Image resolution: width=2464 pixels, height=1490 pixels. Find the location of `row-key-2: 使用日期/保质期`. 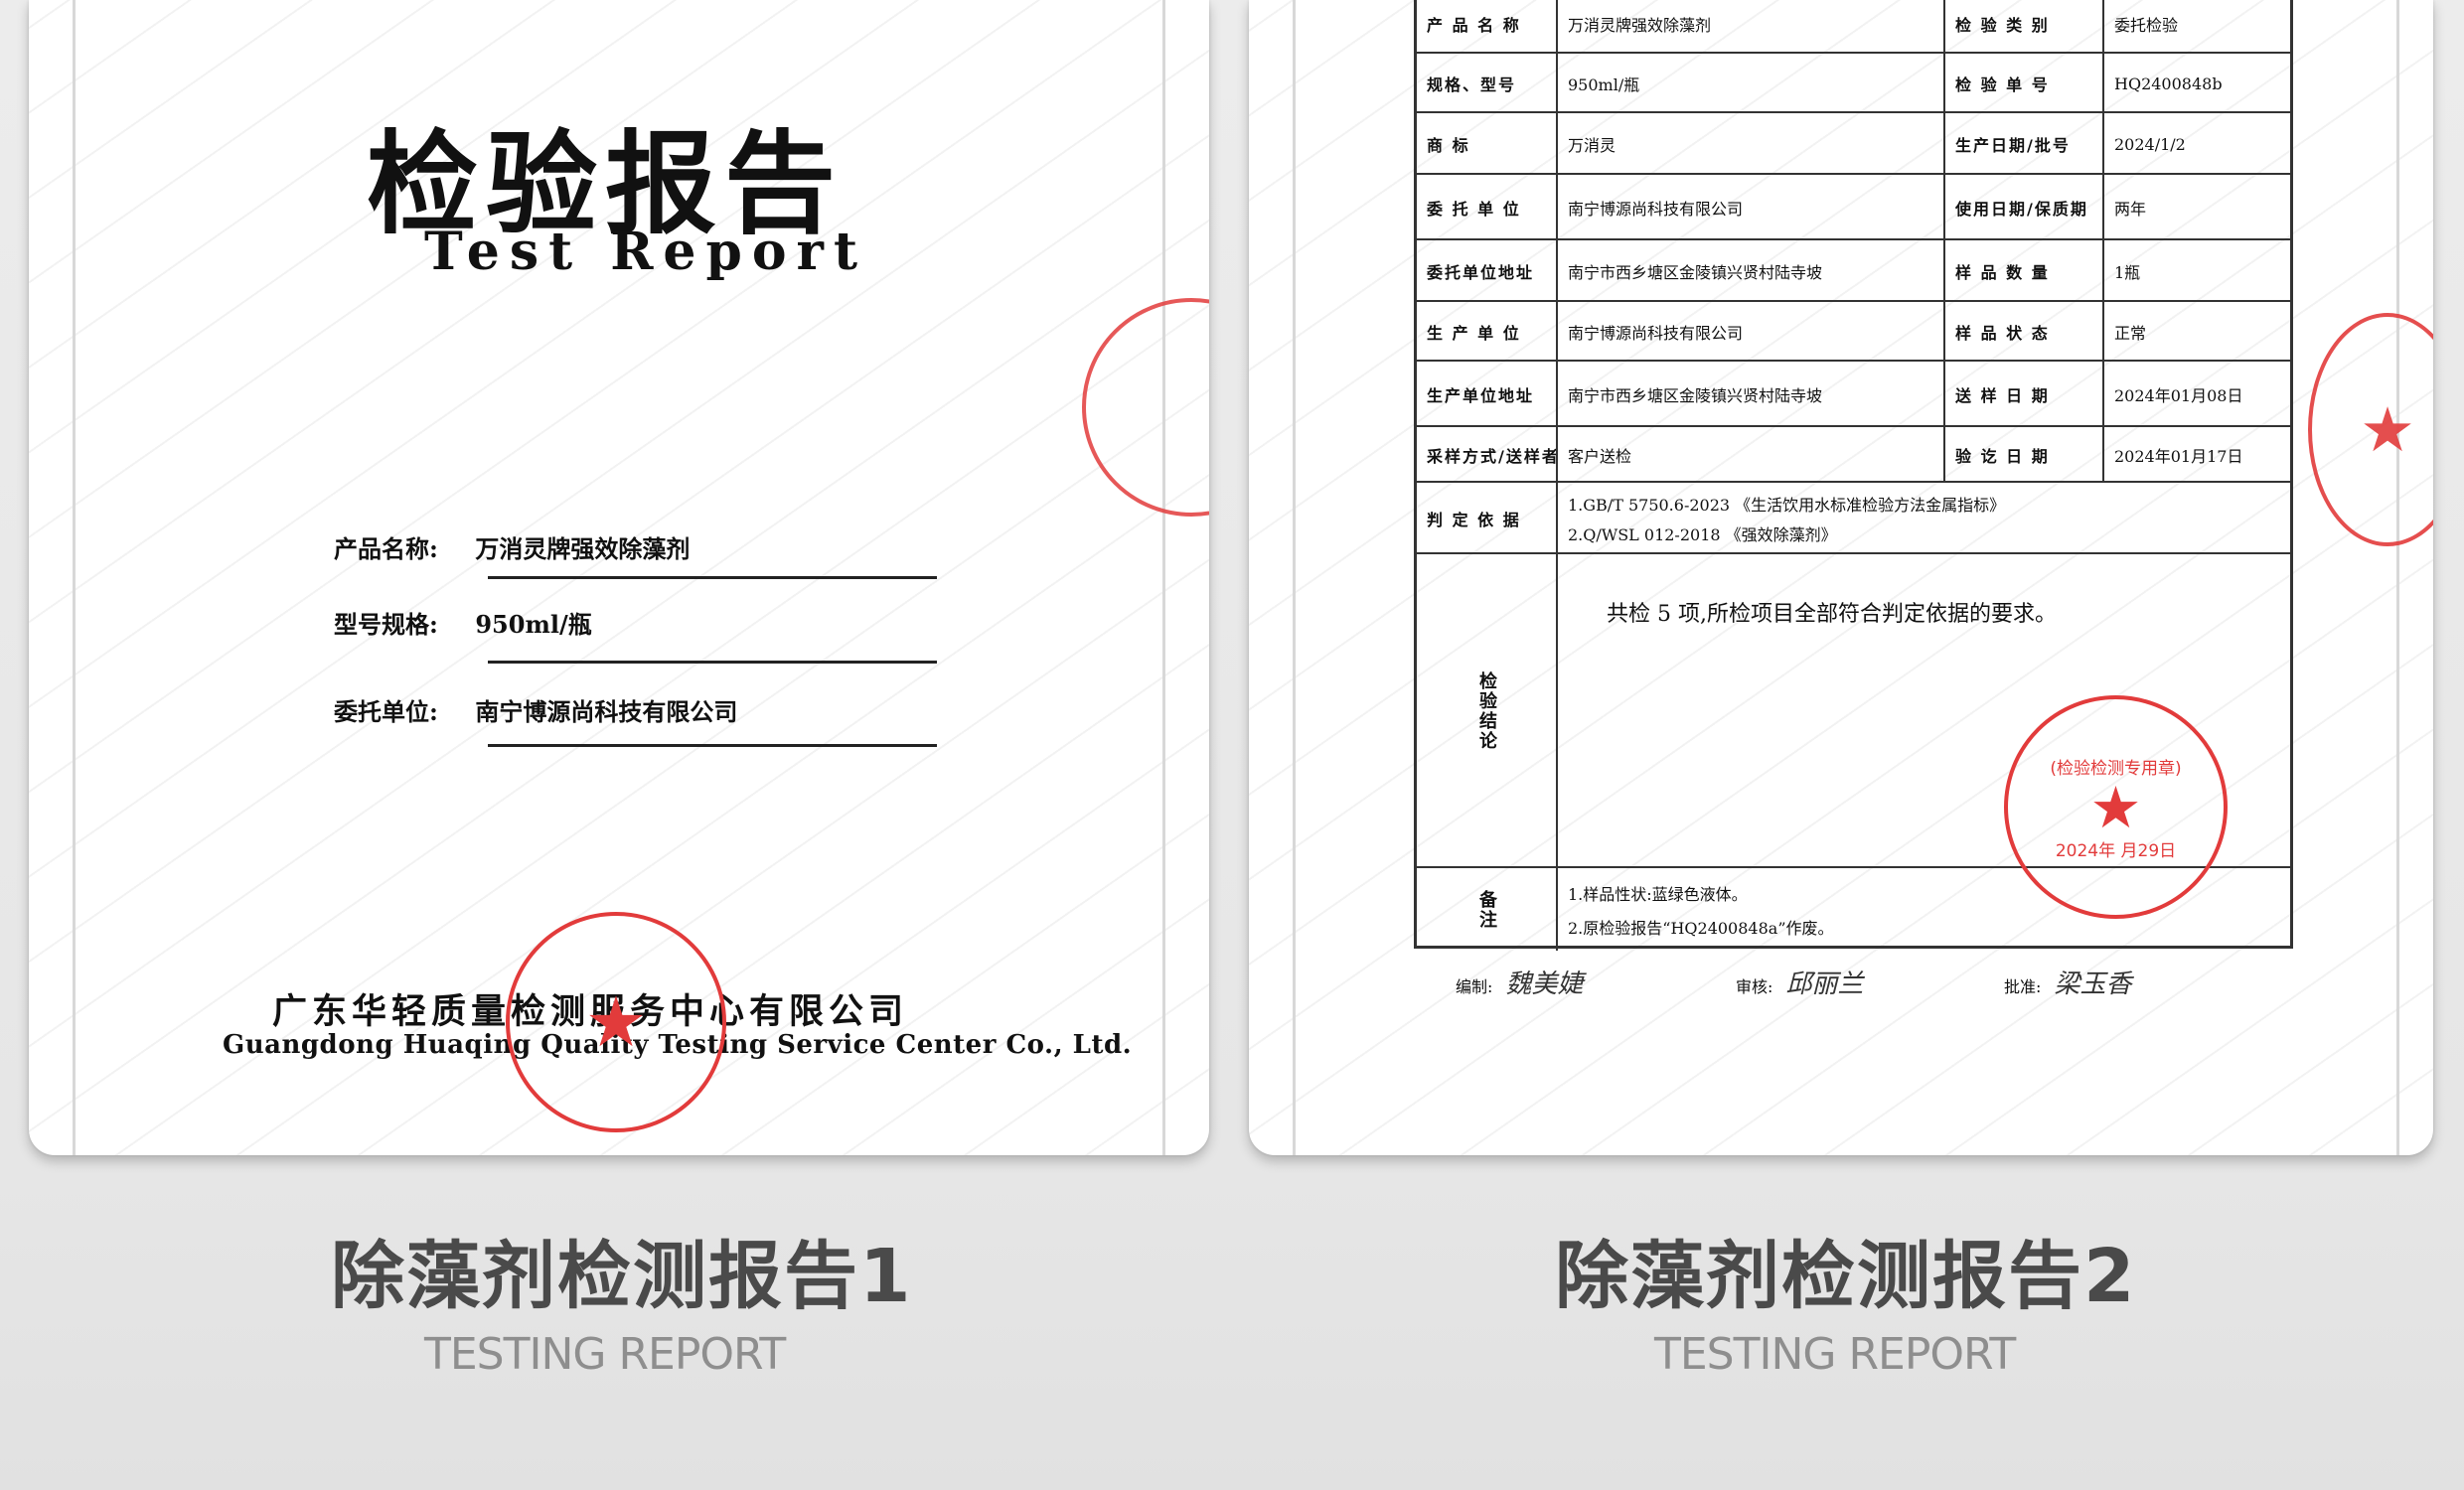

row-key-2: 使用日期/保质期 is located at coordinates (2023, 207).